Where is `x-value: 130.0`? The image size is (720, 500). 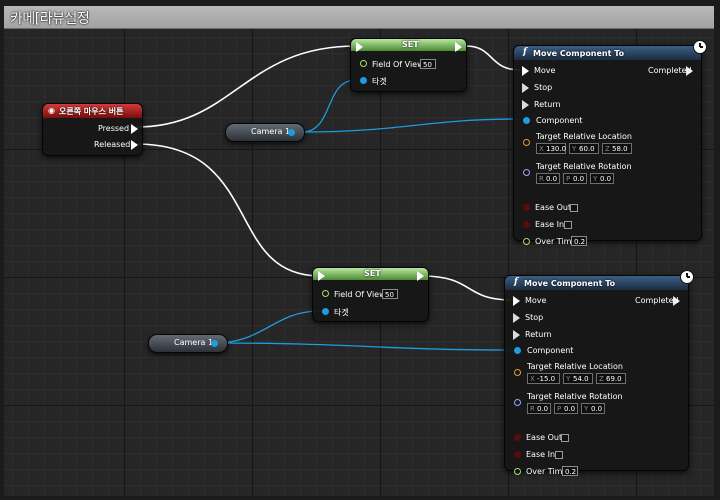
x-value: 130.0 is located at coordinates (556, 149).